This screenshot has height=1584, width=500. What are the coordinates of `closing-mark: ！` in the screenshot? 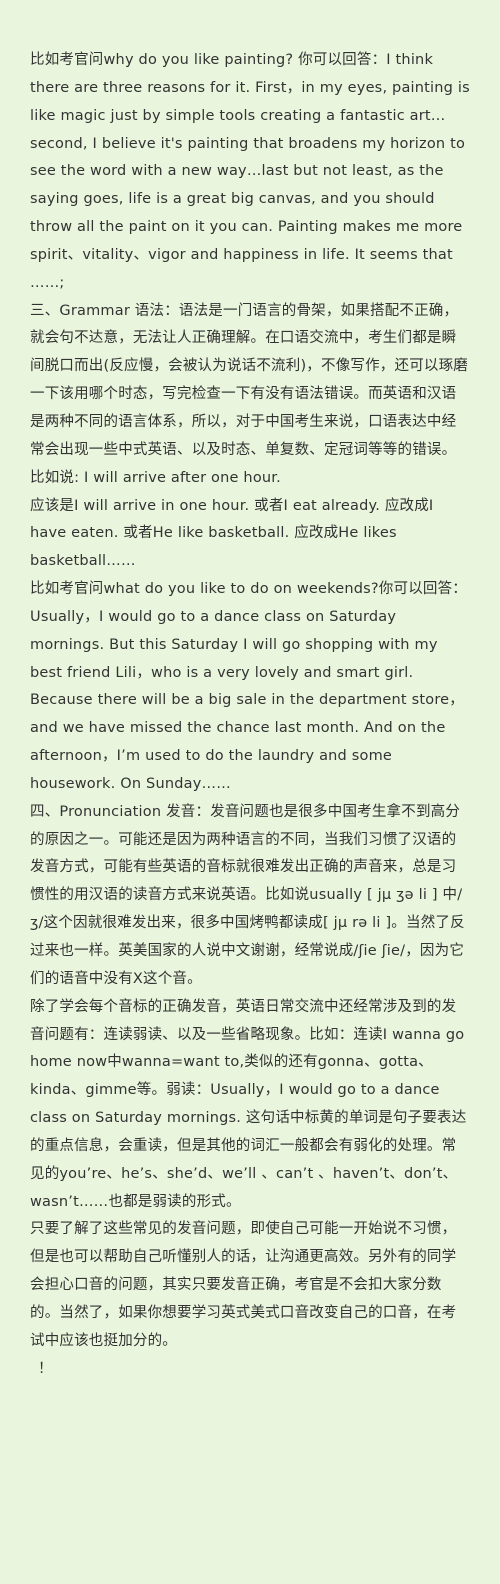 It's located at (45, 1368).